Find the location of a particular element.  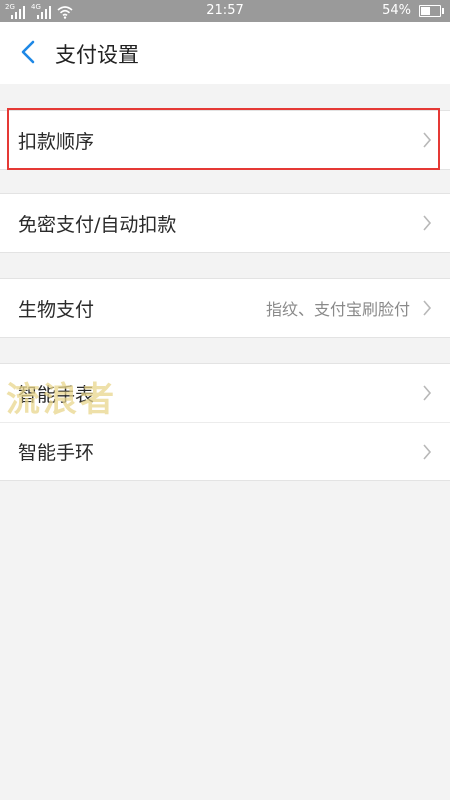

settings-group-password-free: 免密支付/自动扣款 is located at coordinates (225, 223).